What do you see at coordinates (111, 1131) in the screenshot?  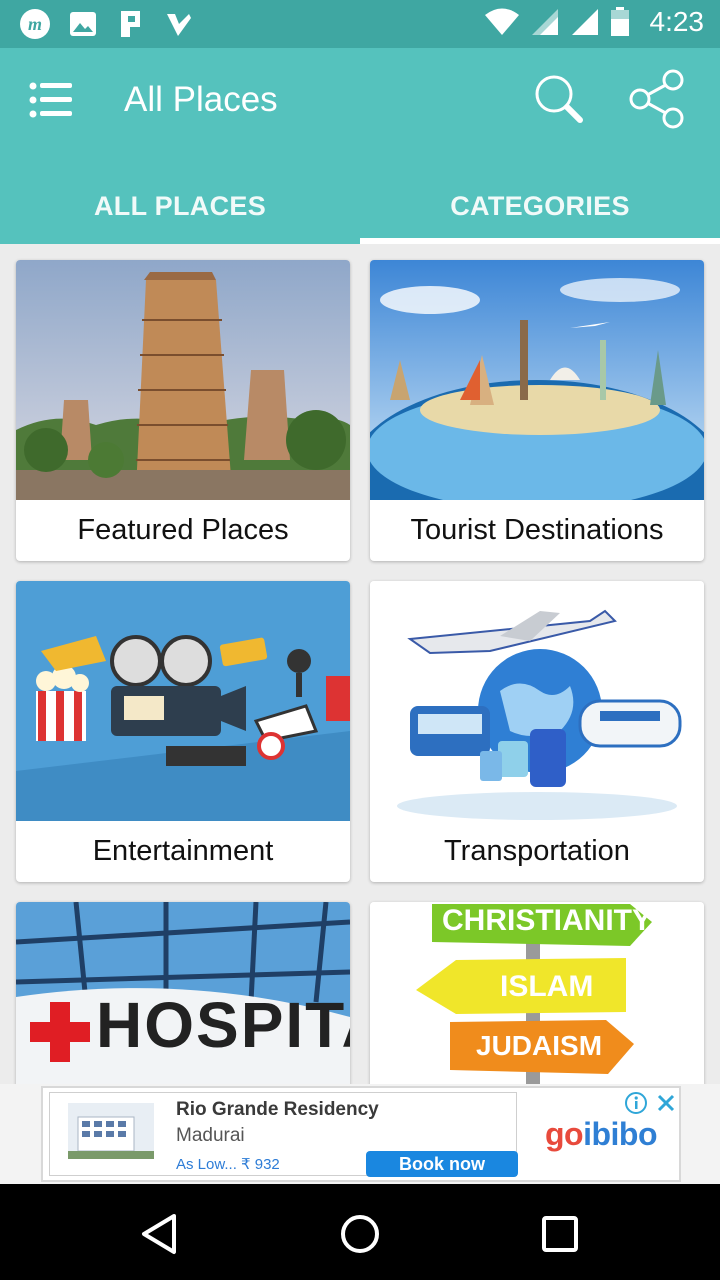 I see `hotel-image` at bounding box center [111, 1131].